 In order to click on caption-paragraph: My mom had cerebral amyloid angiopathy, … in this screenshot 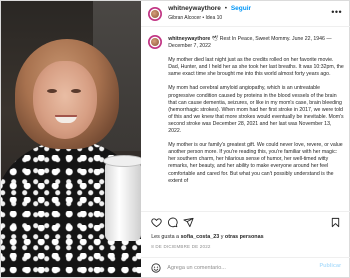, I will do `click(256, 110)`.